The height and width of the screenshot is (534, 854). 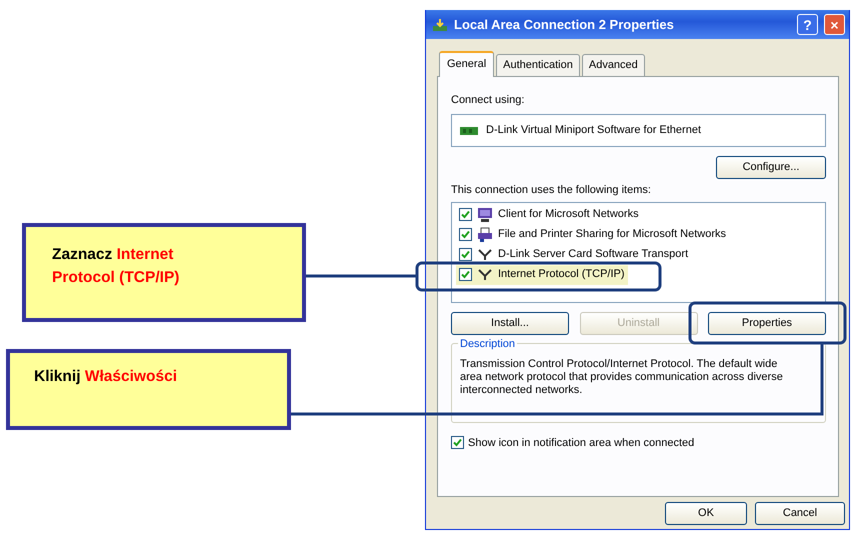 I want to click on window-title: Local Area Connection 2 Properties, so click(x=564, y=25).